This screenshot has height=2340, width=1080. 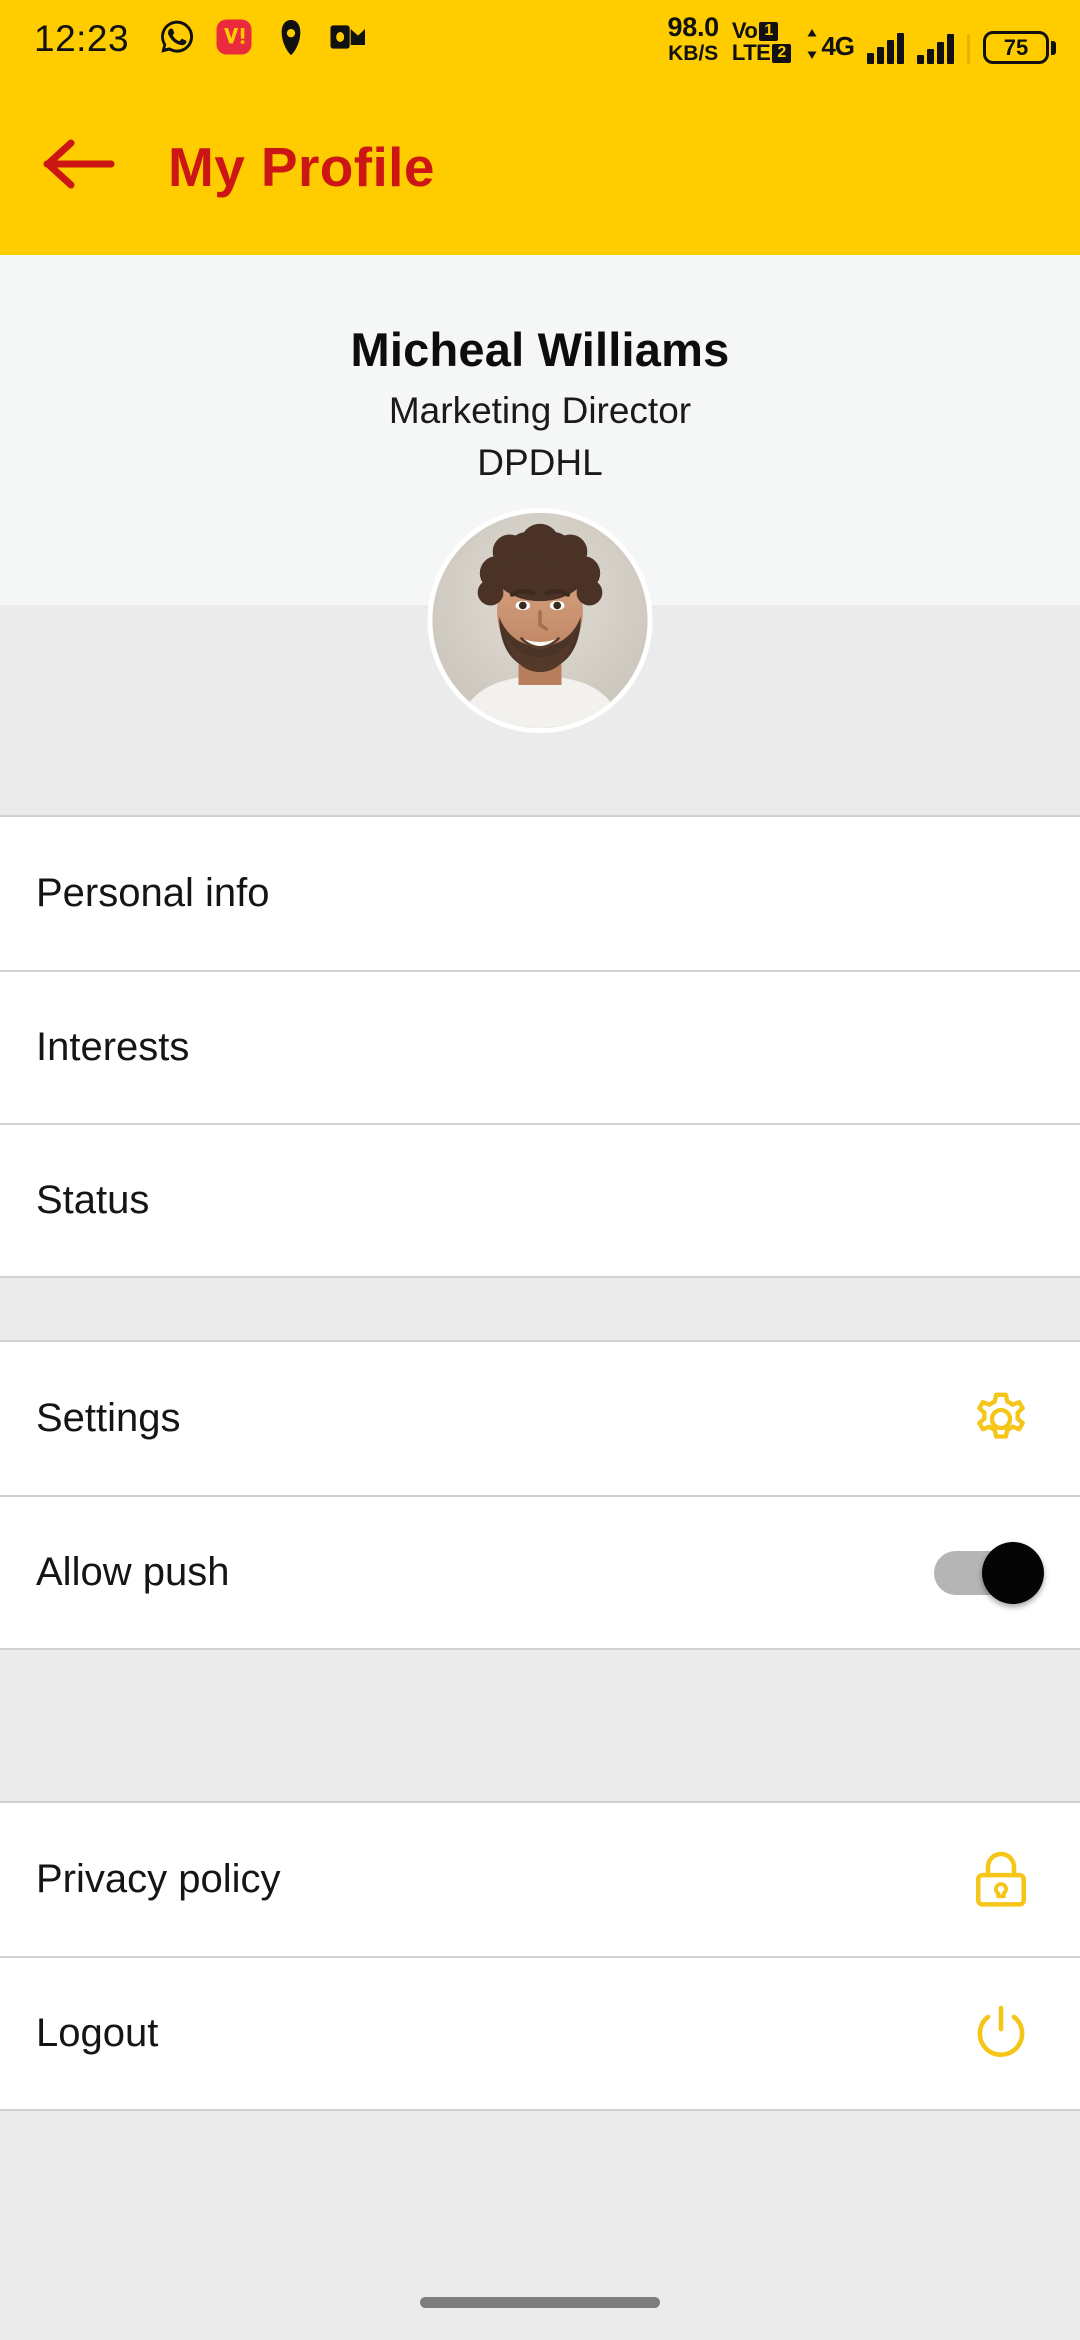 What do you see at coordinates (540, 1879) in the screenshot?
I see `menu-item-privacy-policy: Privacy policy` at bounding box center [540, 1879].